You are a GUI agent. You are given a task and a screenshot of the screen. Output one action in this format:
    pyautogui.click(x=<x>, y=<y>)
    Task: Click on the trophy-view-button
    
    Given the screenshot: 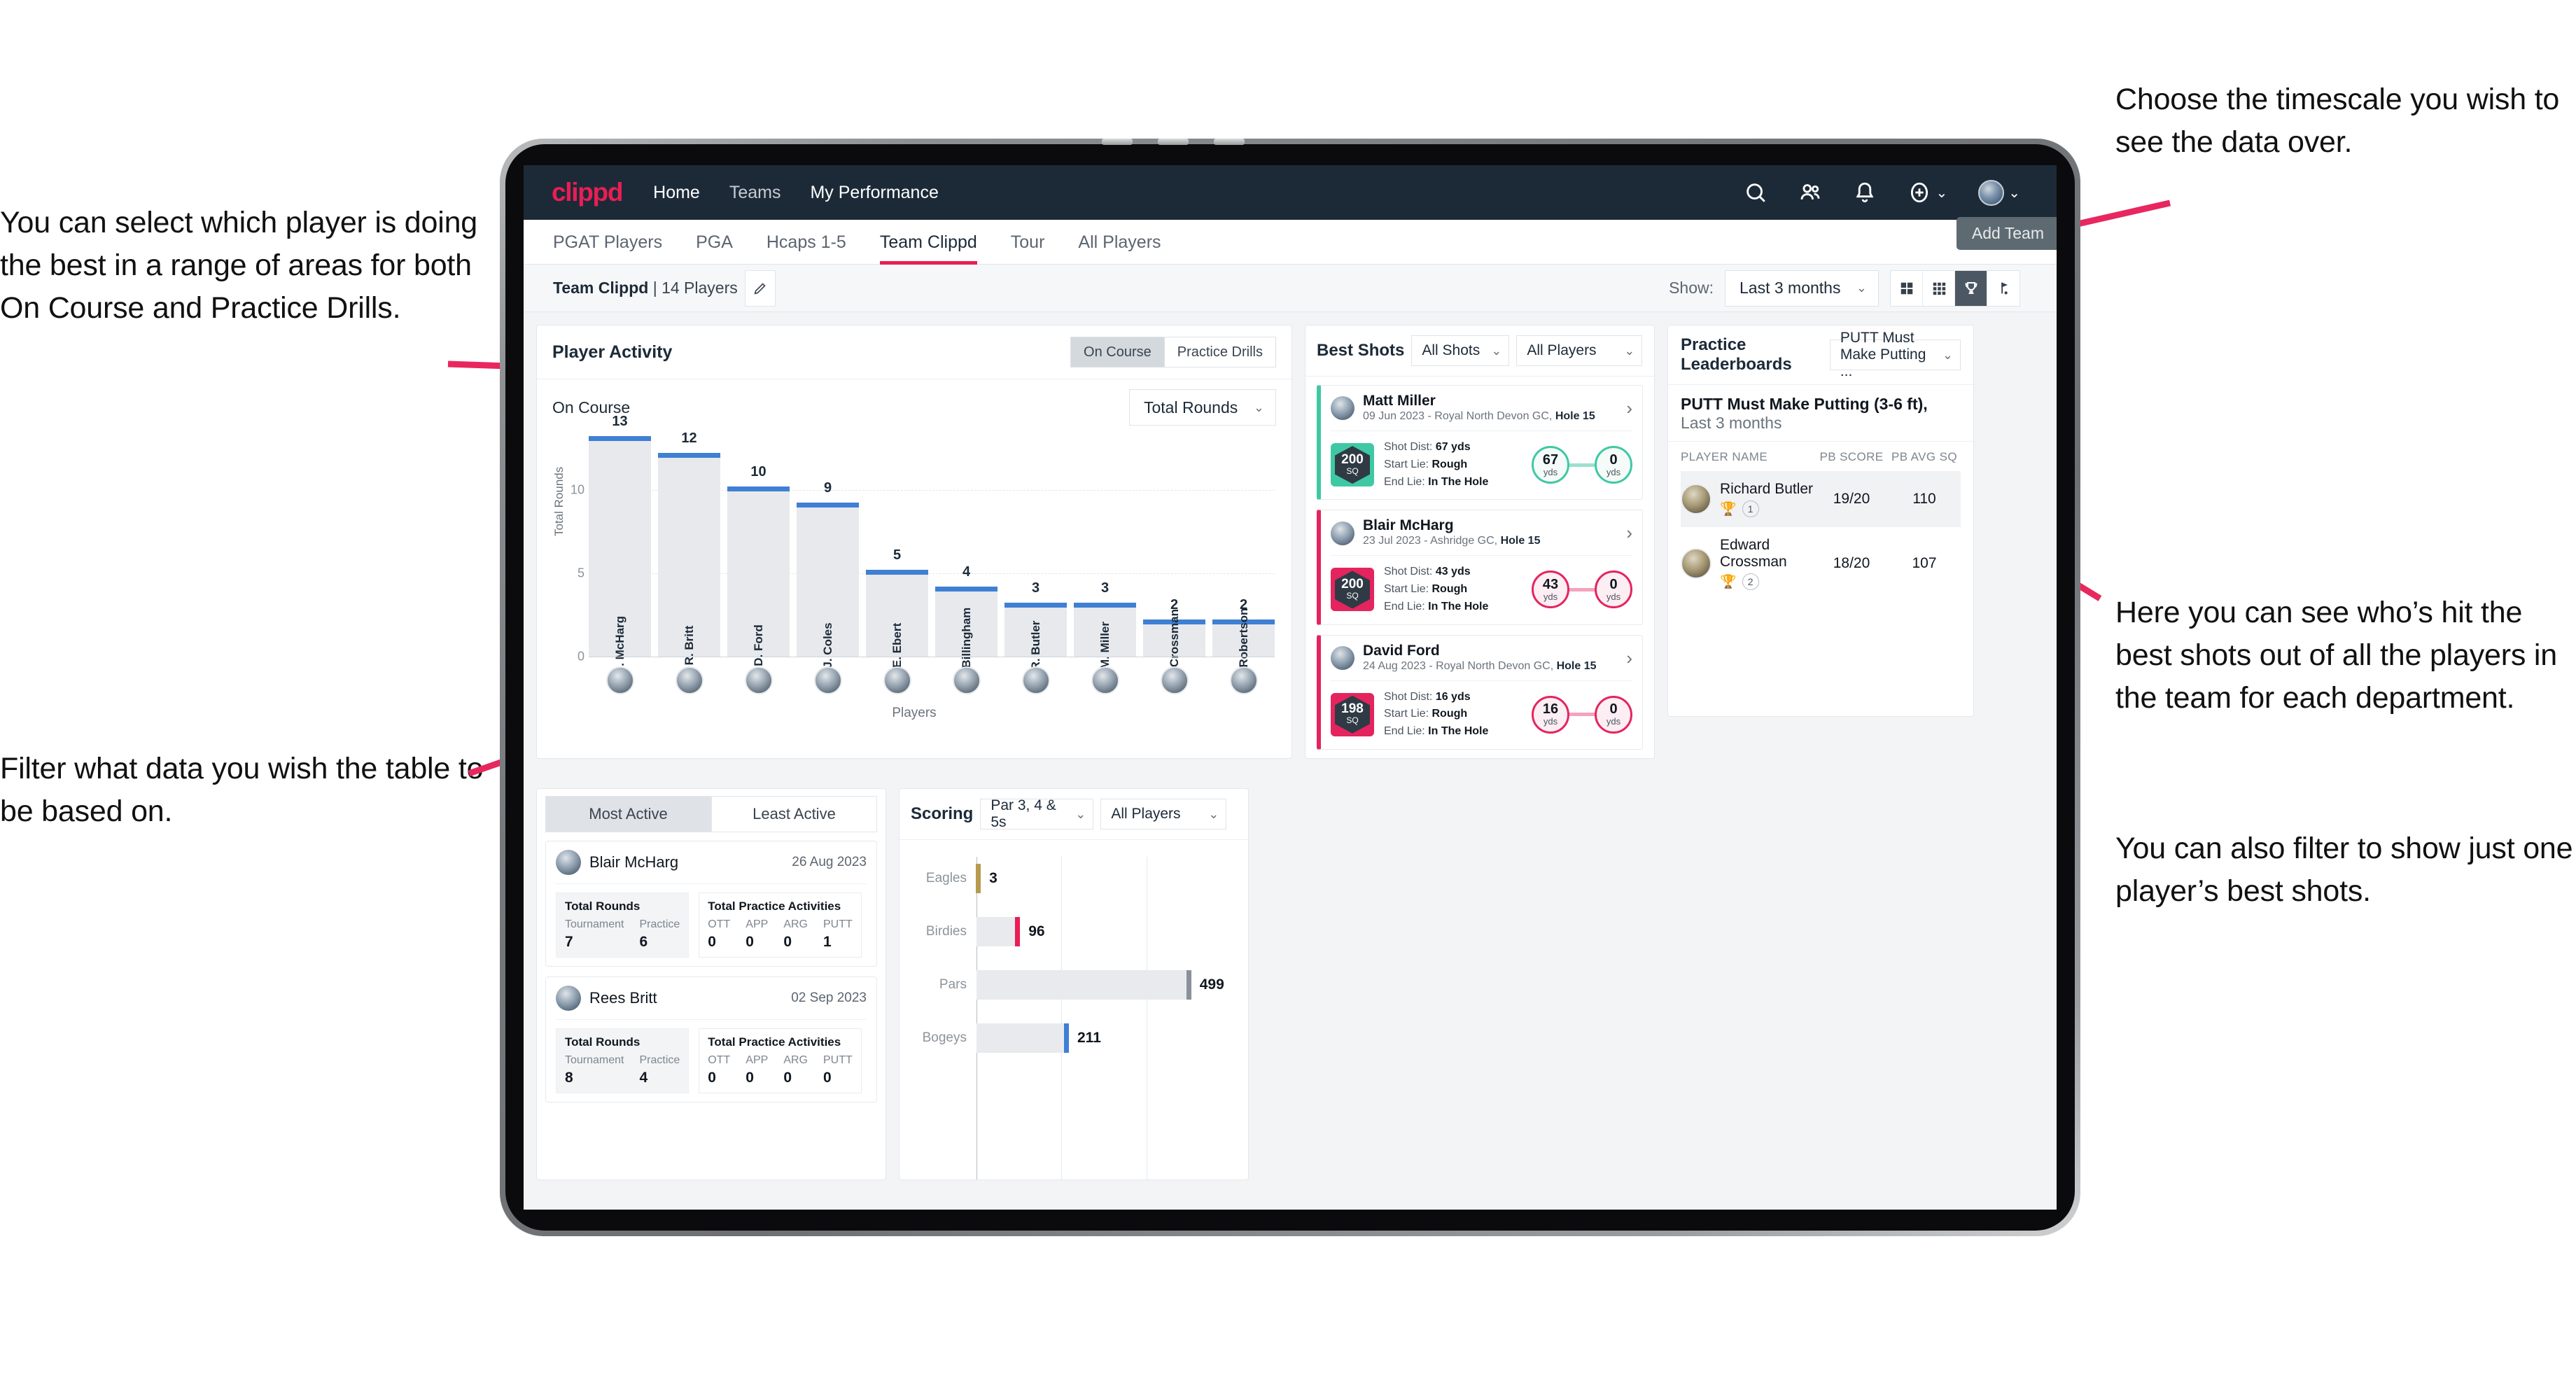 What is the action you would take?
    pyautogui.click(x=1971, y=288)
    